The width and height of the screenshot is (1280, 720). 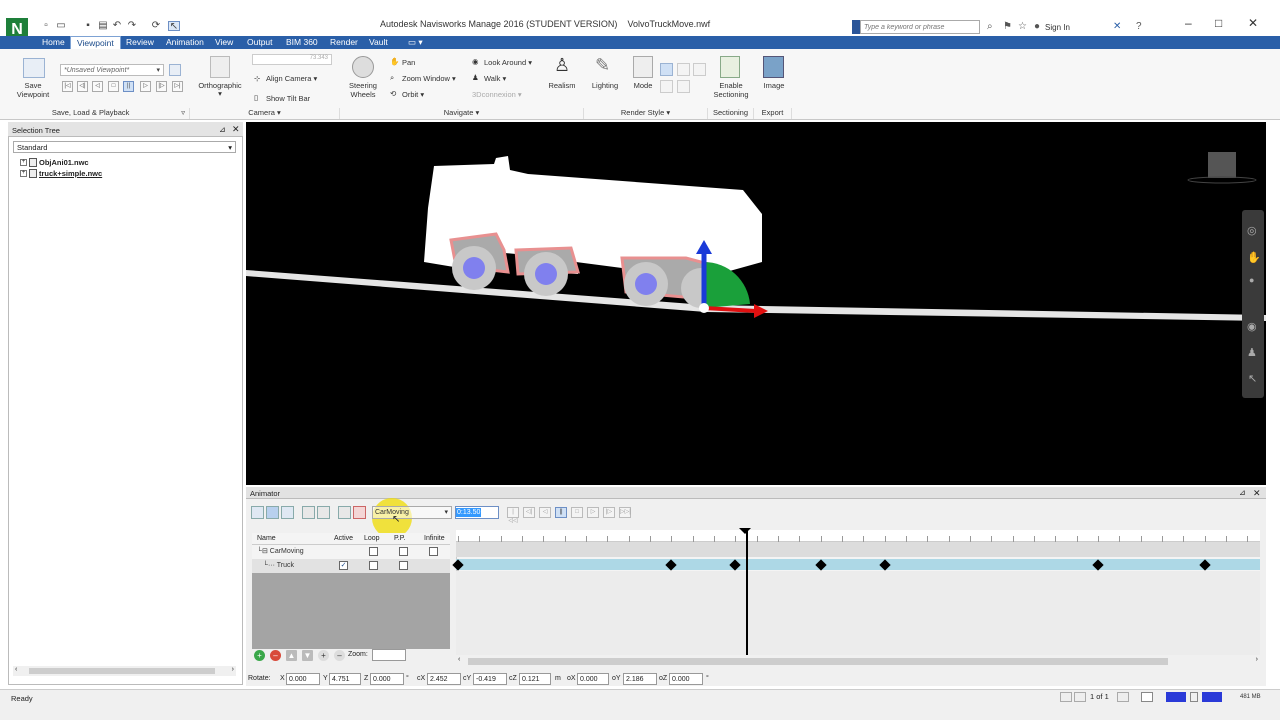 What do you see at coordinates (1252, 378) in the screenshot?
I see `select-nav-icon: ↖` at bounding box center [1252, 378].